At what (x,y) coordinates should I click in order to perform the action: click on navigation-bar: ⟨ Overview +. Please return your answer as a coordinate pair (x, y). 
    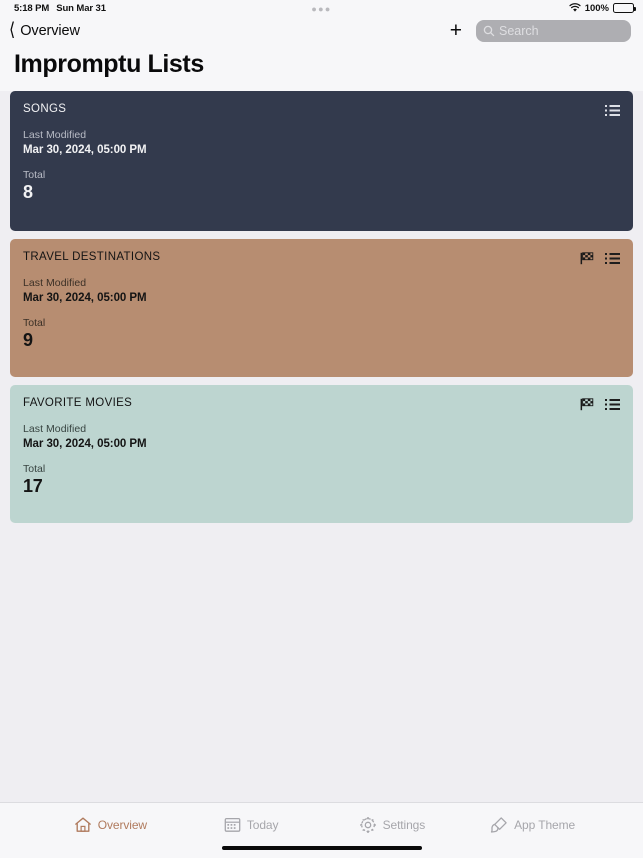
    Looking at the image, I should click on (321, 31).